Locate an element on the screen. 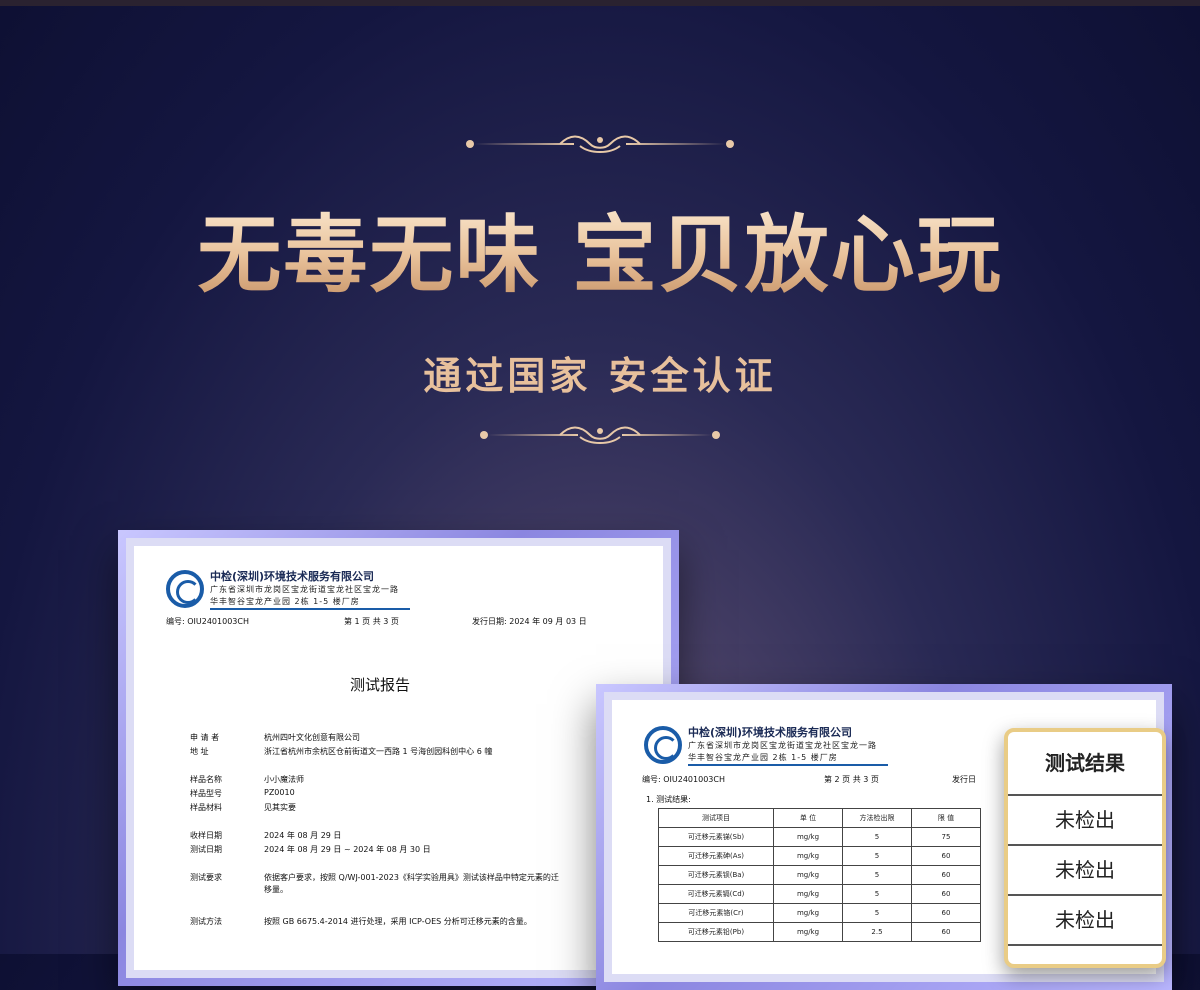  table-cell: 75 is located at coordinates (946, 837).